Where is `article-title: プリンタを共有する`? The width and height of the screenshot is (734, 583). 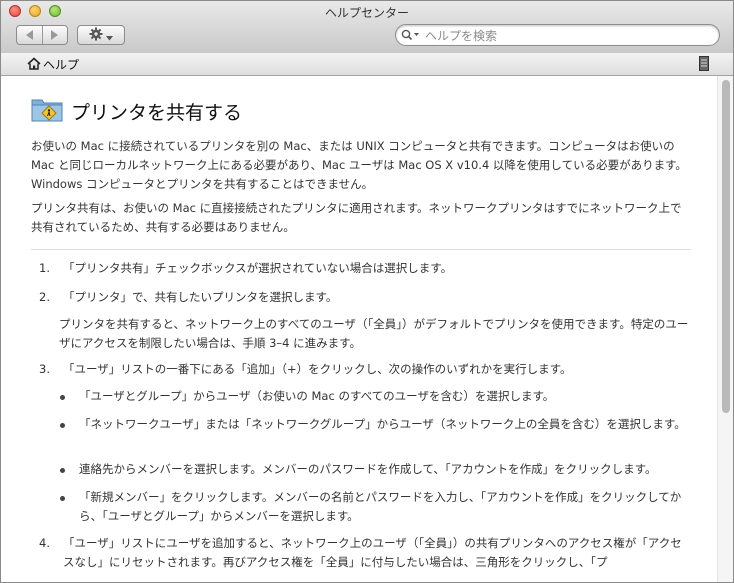 article-title: プリンタを共有する is located at coordinates (157, 112).